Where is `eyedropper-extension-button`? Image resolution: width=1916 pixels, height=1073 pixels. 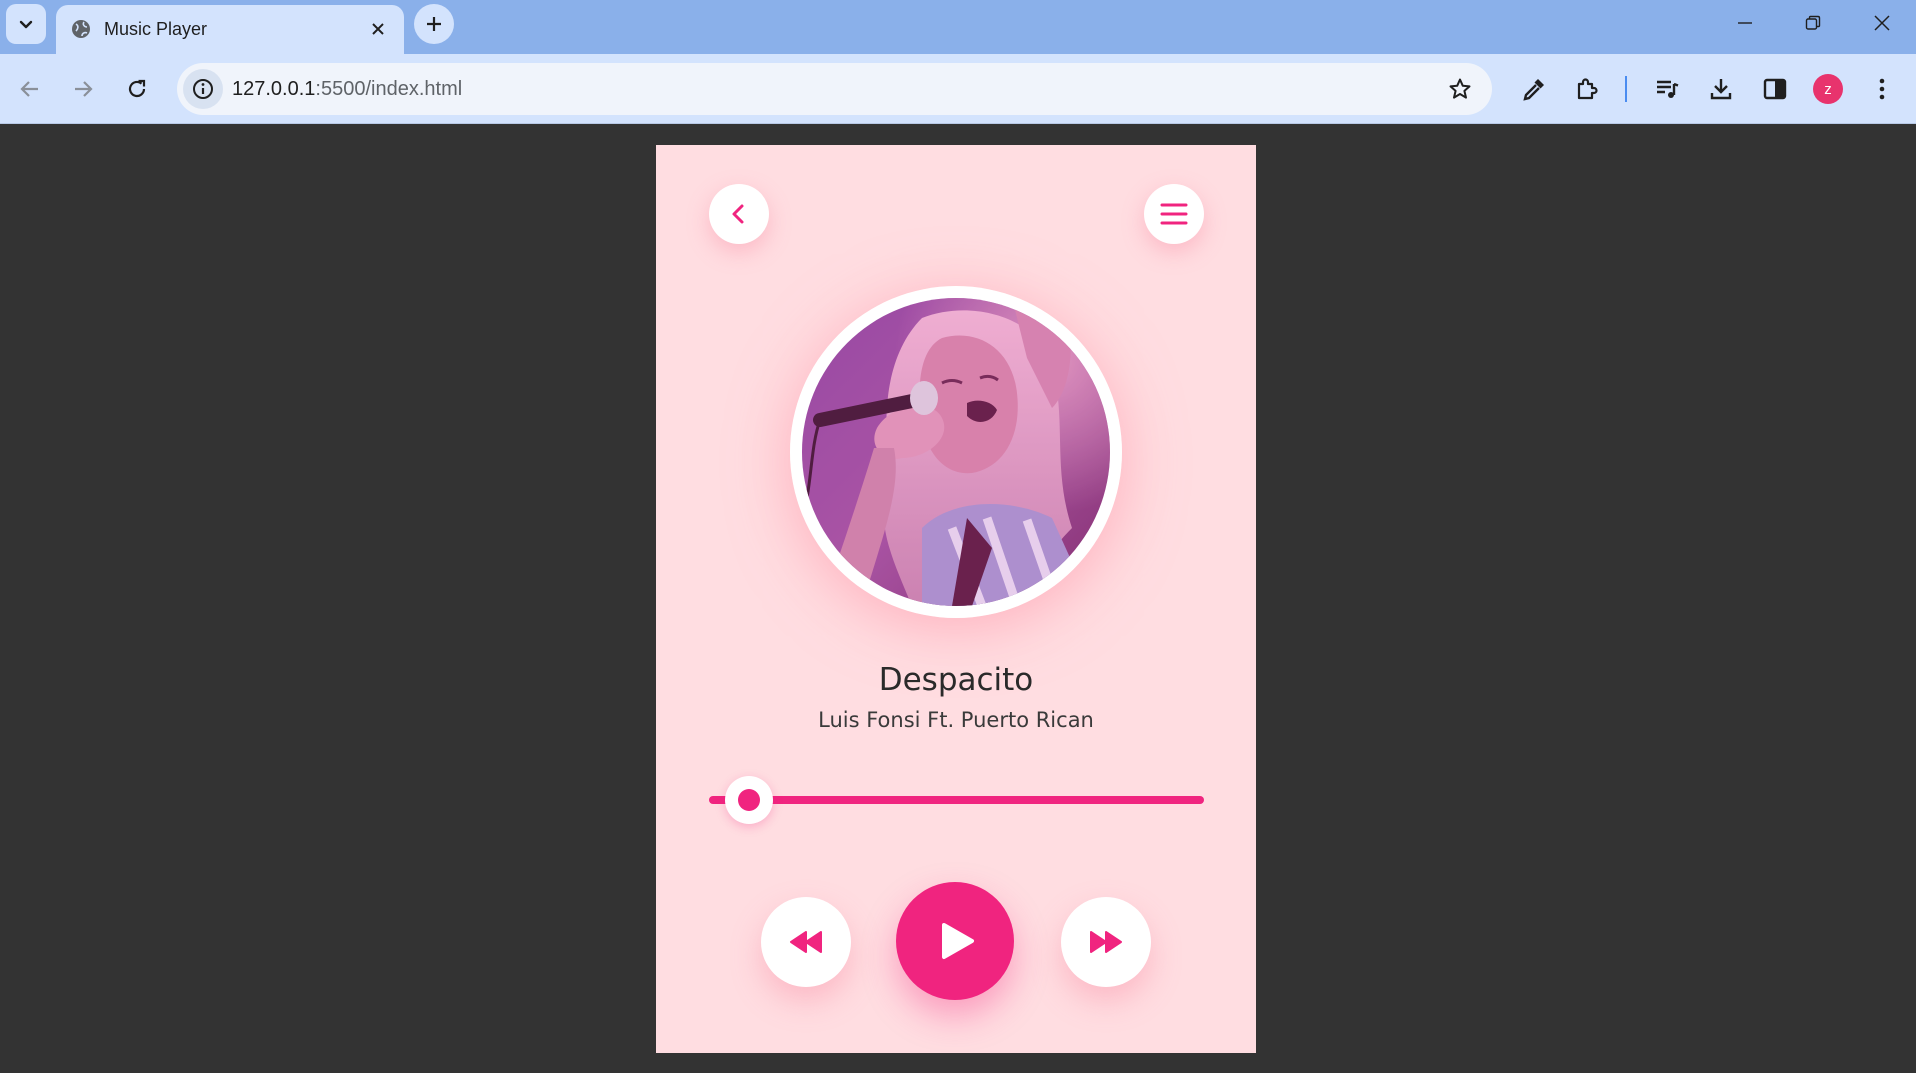
eyedropper-extension-button is located at coordinates (1534, 89).